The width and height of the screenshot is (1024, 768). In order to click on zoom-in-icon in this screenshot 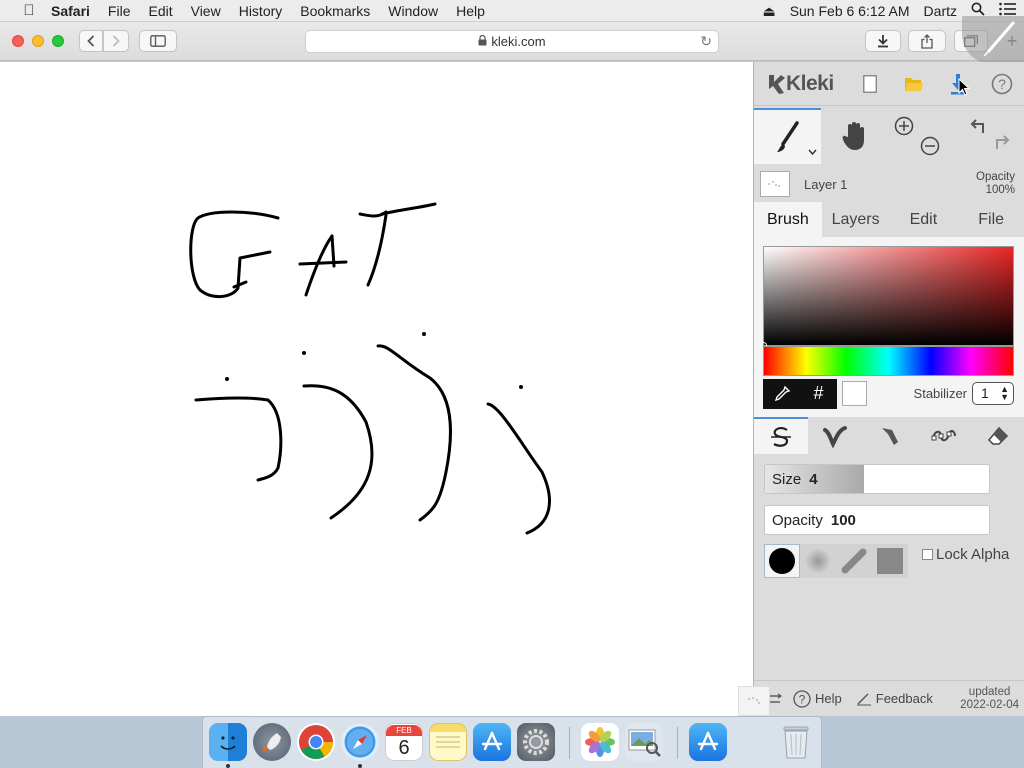, I will do `click(904, 126)`.